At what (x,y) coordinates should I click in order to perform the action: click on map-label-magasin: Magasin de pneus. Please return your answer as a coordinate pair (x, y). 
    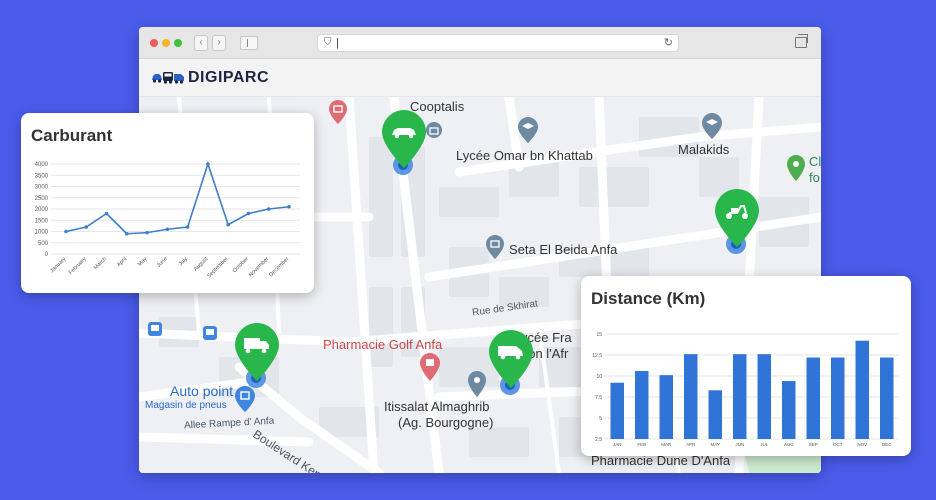
    Looking at the image, I should click on (186, 405).